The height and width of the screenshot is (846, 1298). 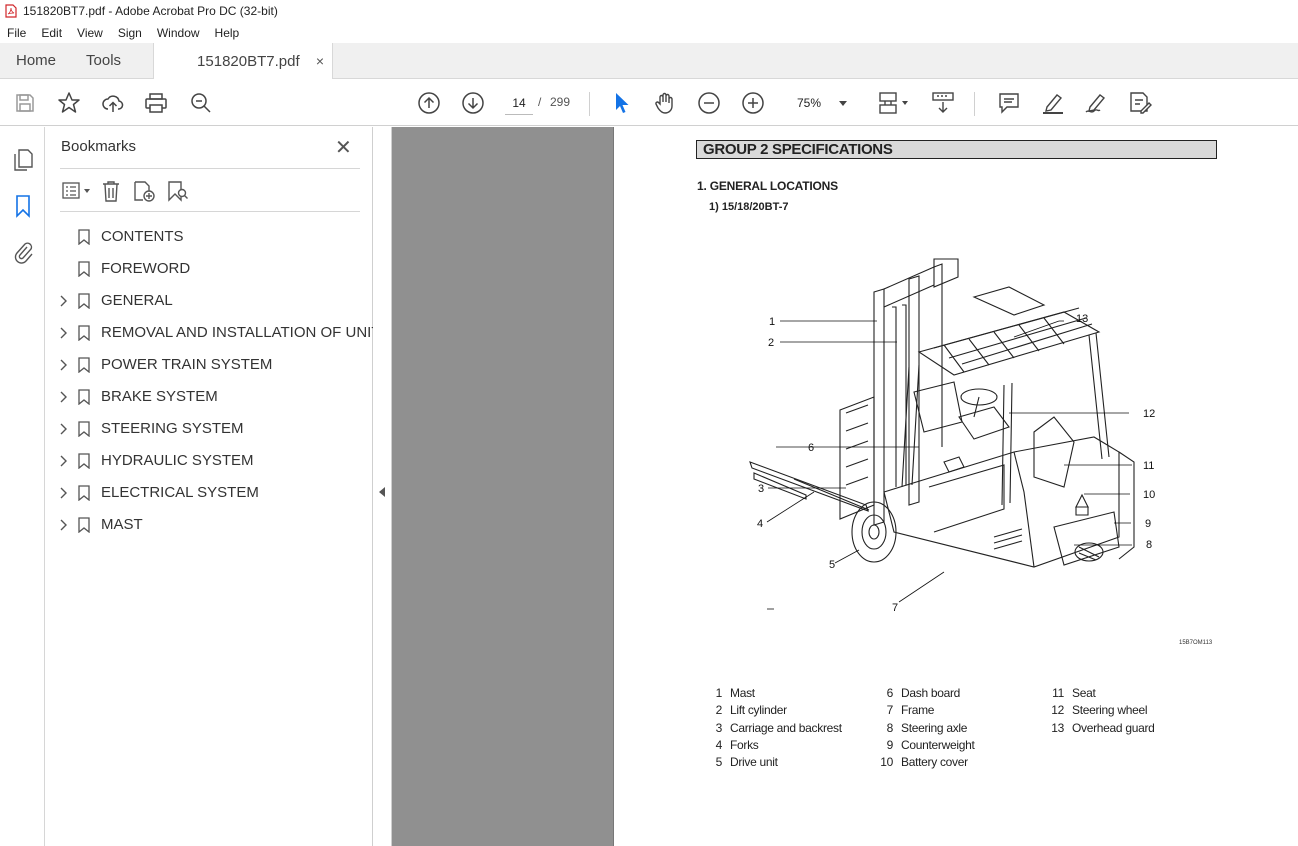 What do you see at coordinates (560, 102) in the screenshot?
I see `page-total: 299` at bounding box center [560, 102].